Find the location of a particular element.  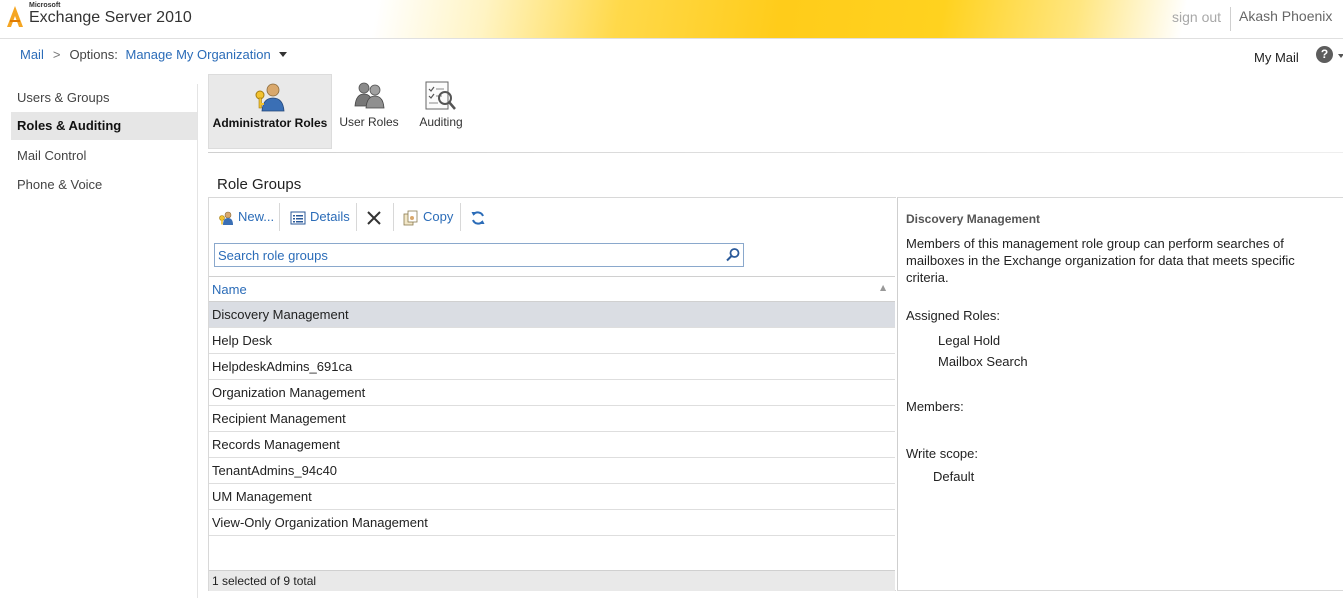

write-scope-label: Write scope: is located at coordinates (942, 453).